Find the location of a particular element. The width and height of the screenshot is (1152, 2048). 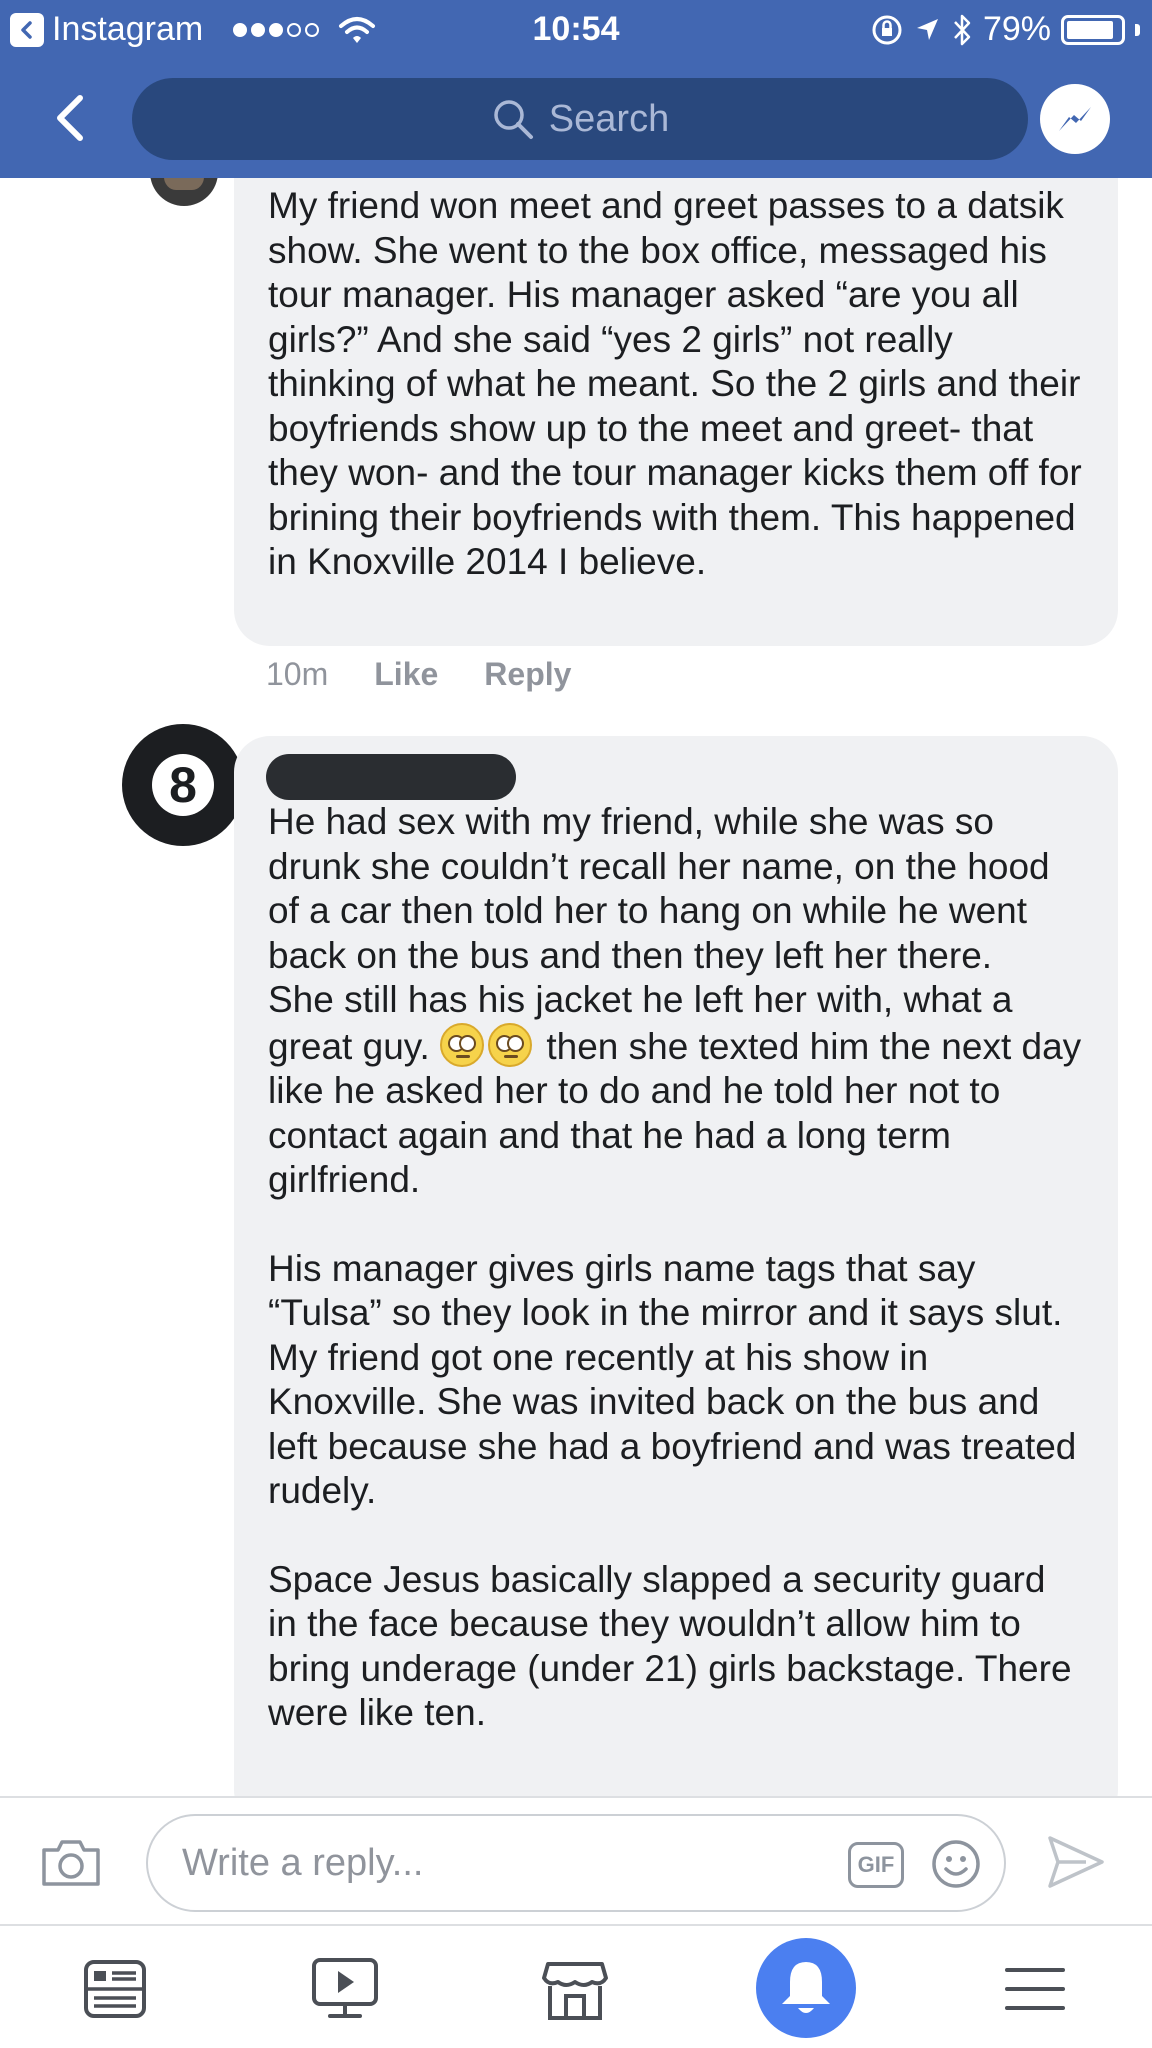

bluetooth-icon is located at coordinates (962, 29).